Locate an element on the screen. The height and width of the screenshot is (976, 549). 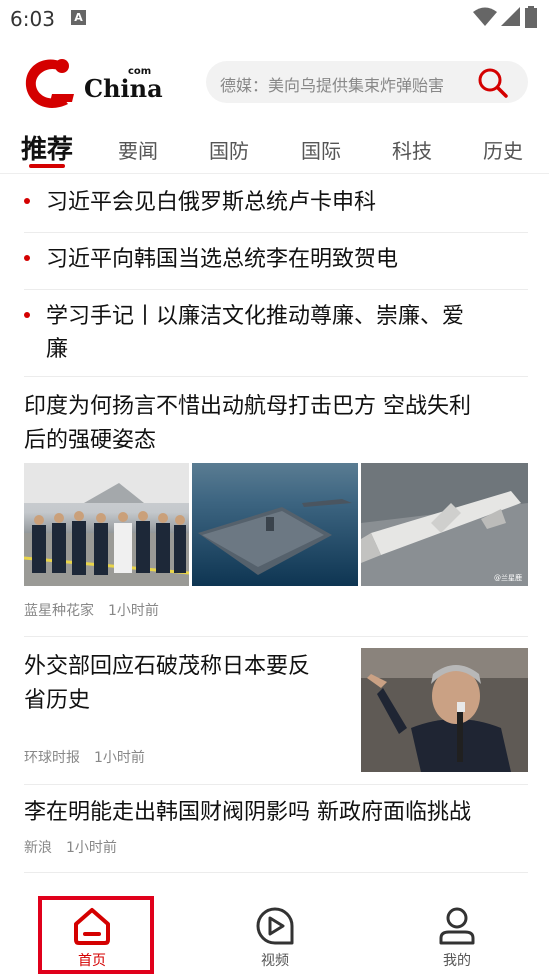
search-input: 德媒：美向乌提供集束炸弹贻害 is located at coordinates (344, 84).